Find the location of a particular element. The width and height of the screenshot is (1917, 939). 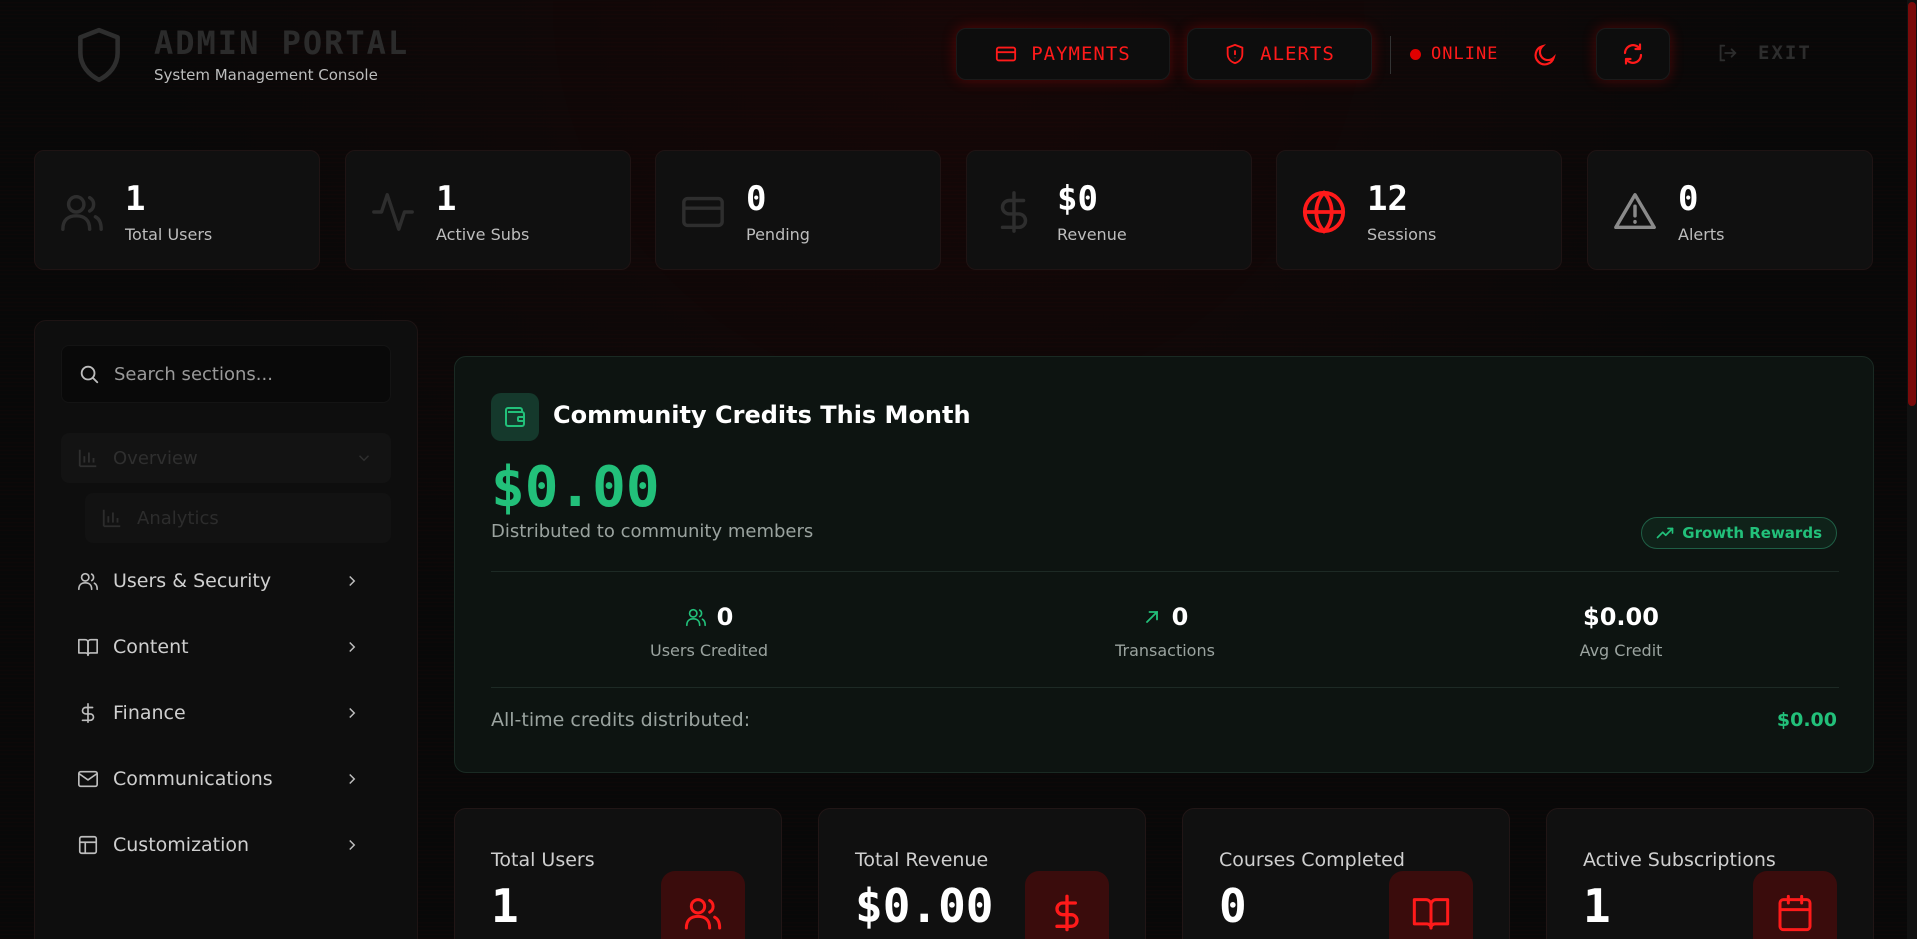

stat-card-pending: 0 Pending is located at coordinates (798, 210).